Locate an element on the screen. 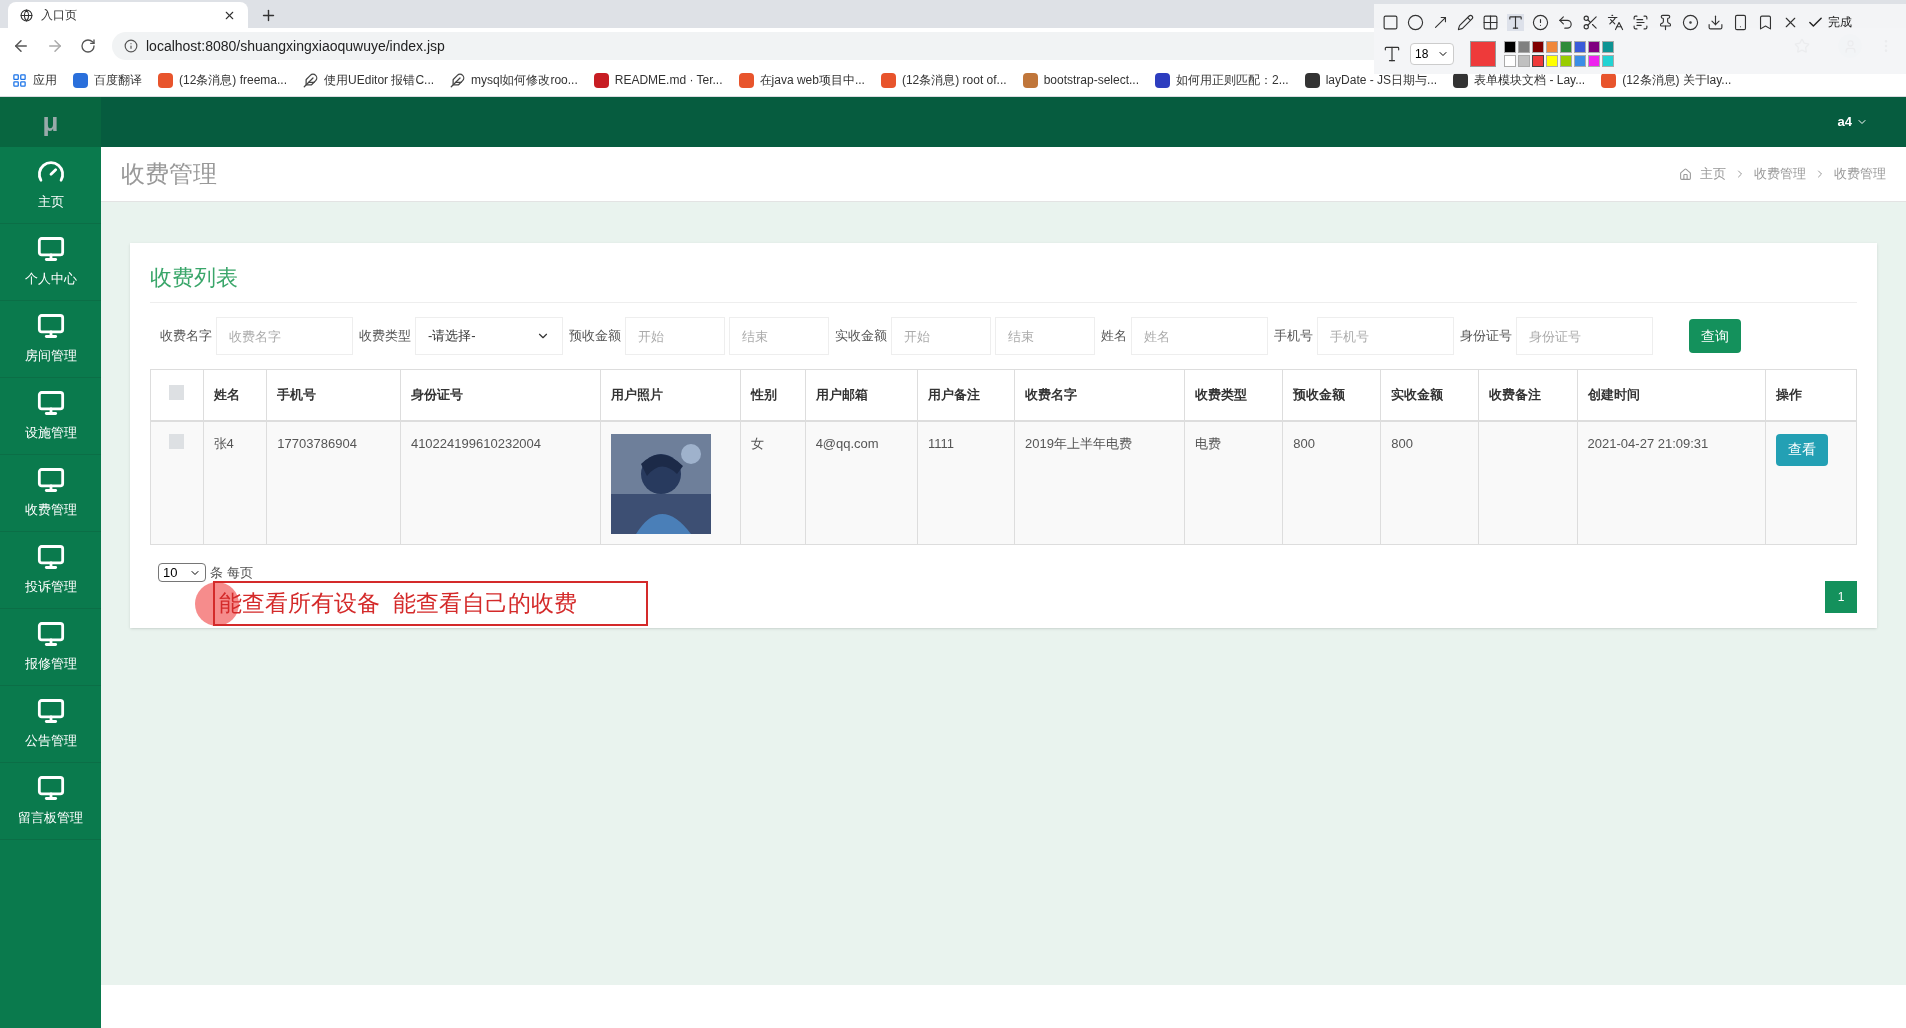  page-button: 1 is located at coordinates (1841, 596).